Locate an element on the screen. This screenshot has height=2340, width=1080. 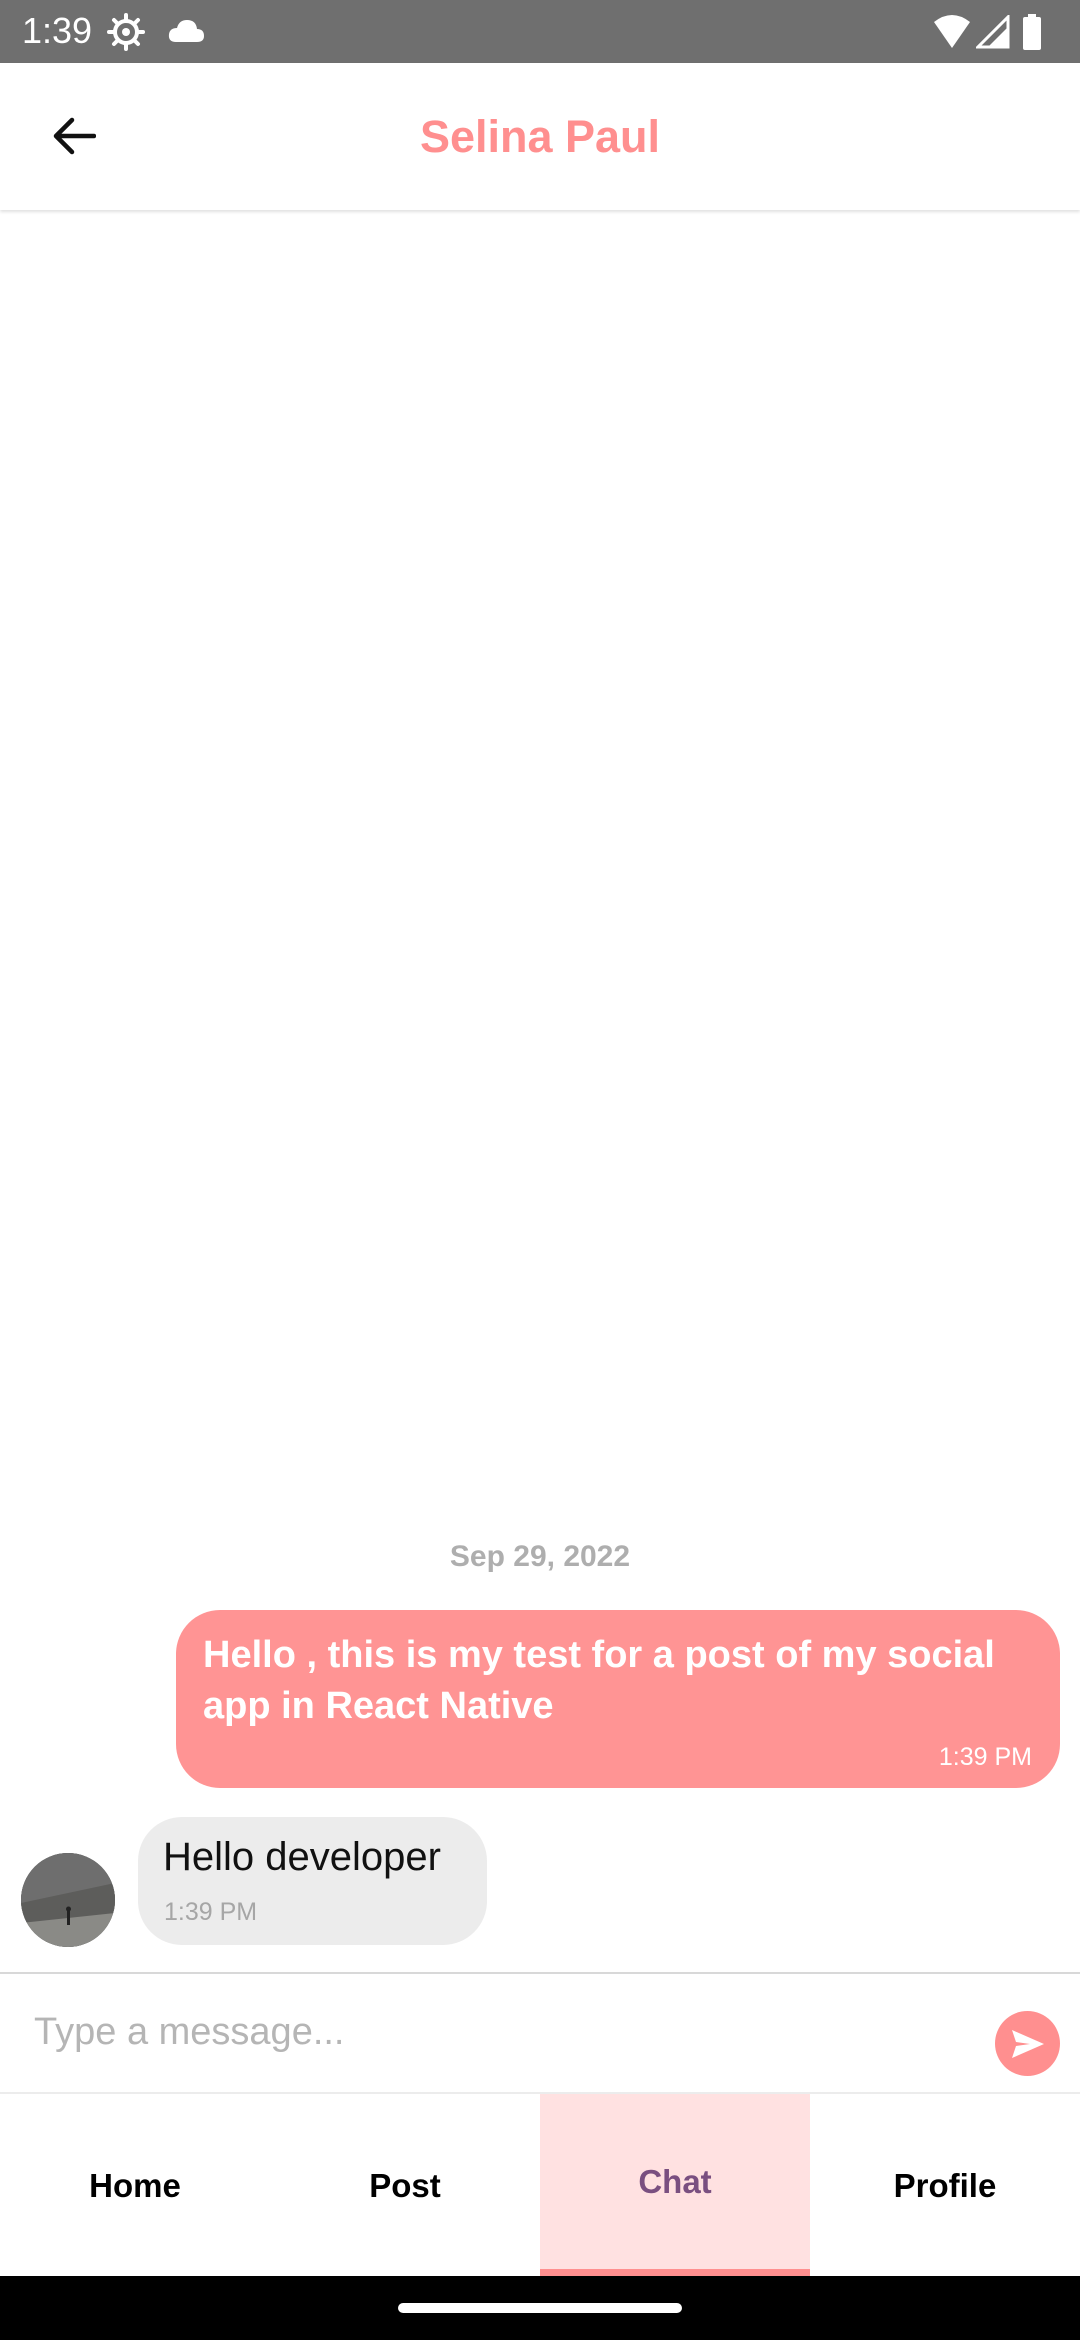
page-title: Selina Paul is located at coordinates (540, 136).